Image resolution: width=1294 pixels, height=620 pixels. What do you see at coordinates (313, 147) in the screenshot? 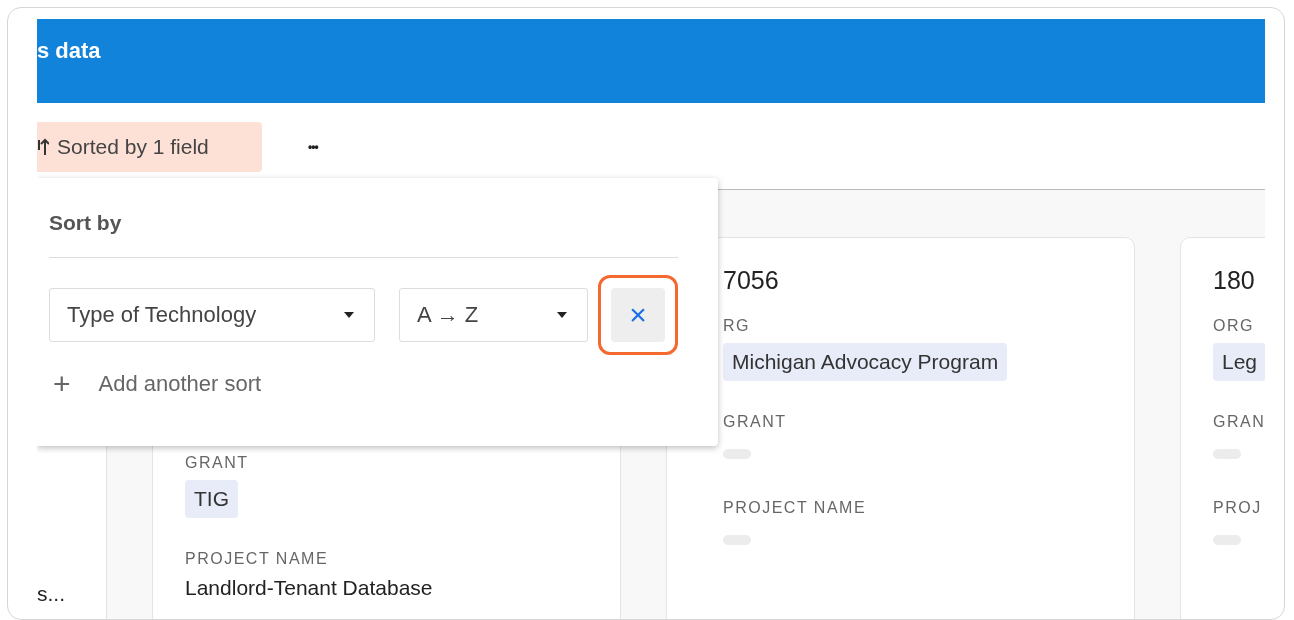
I see `more-button: •••` at bounding box center [313, 147].